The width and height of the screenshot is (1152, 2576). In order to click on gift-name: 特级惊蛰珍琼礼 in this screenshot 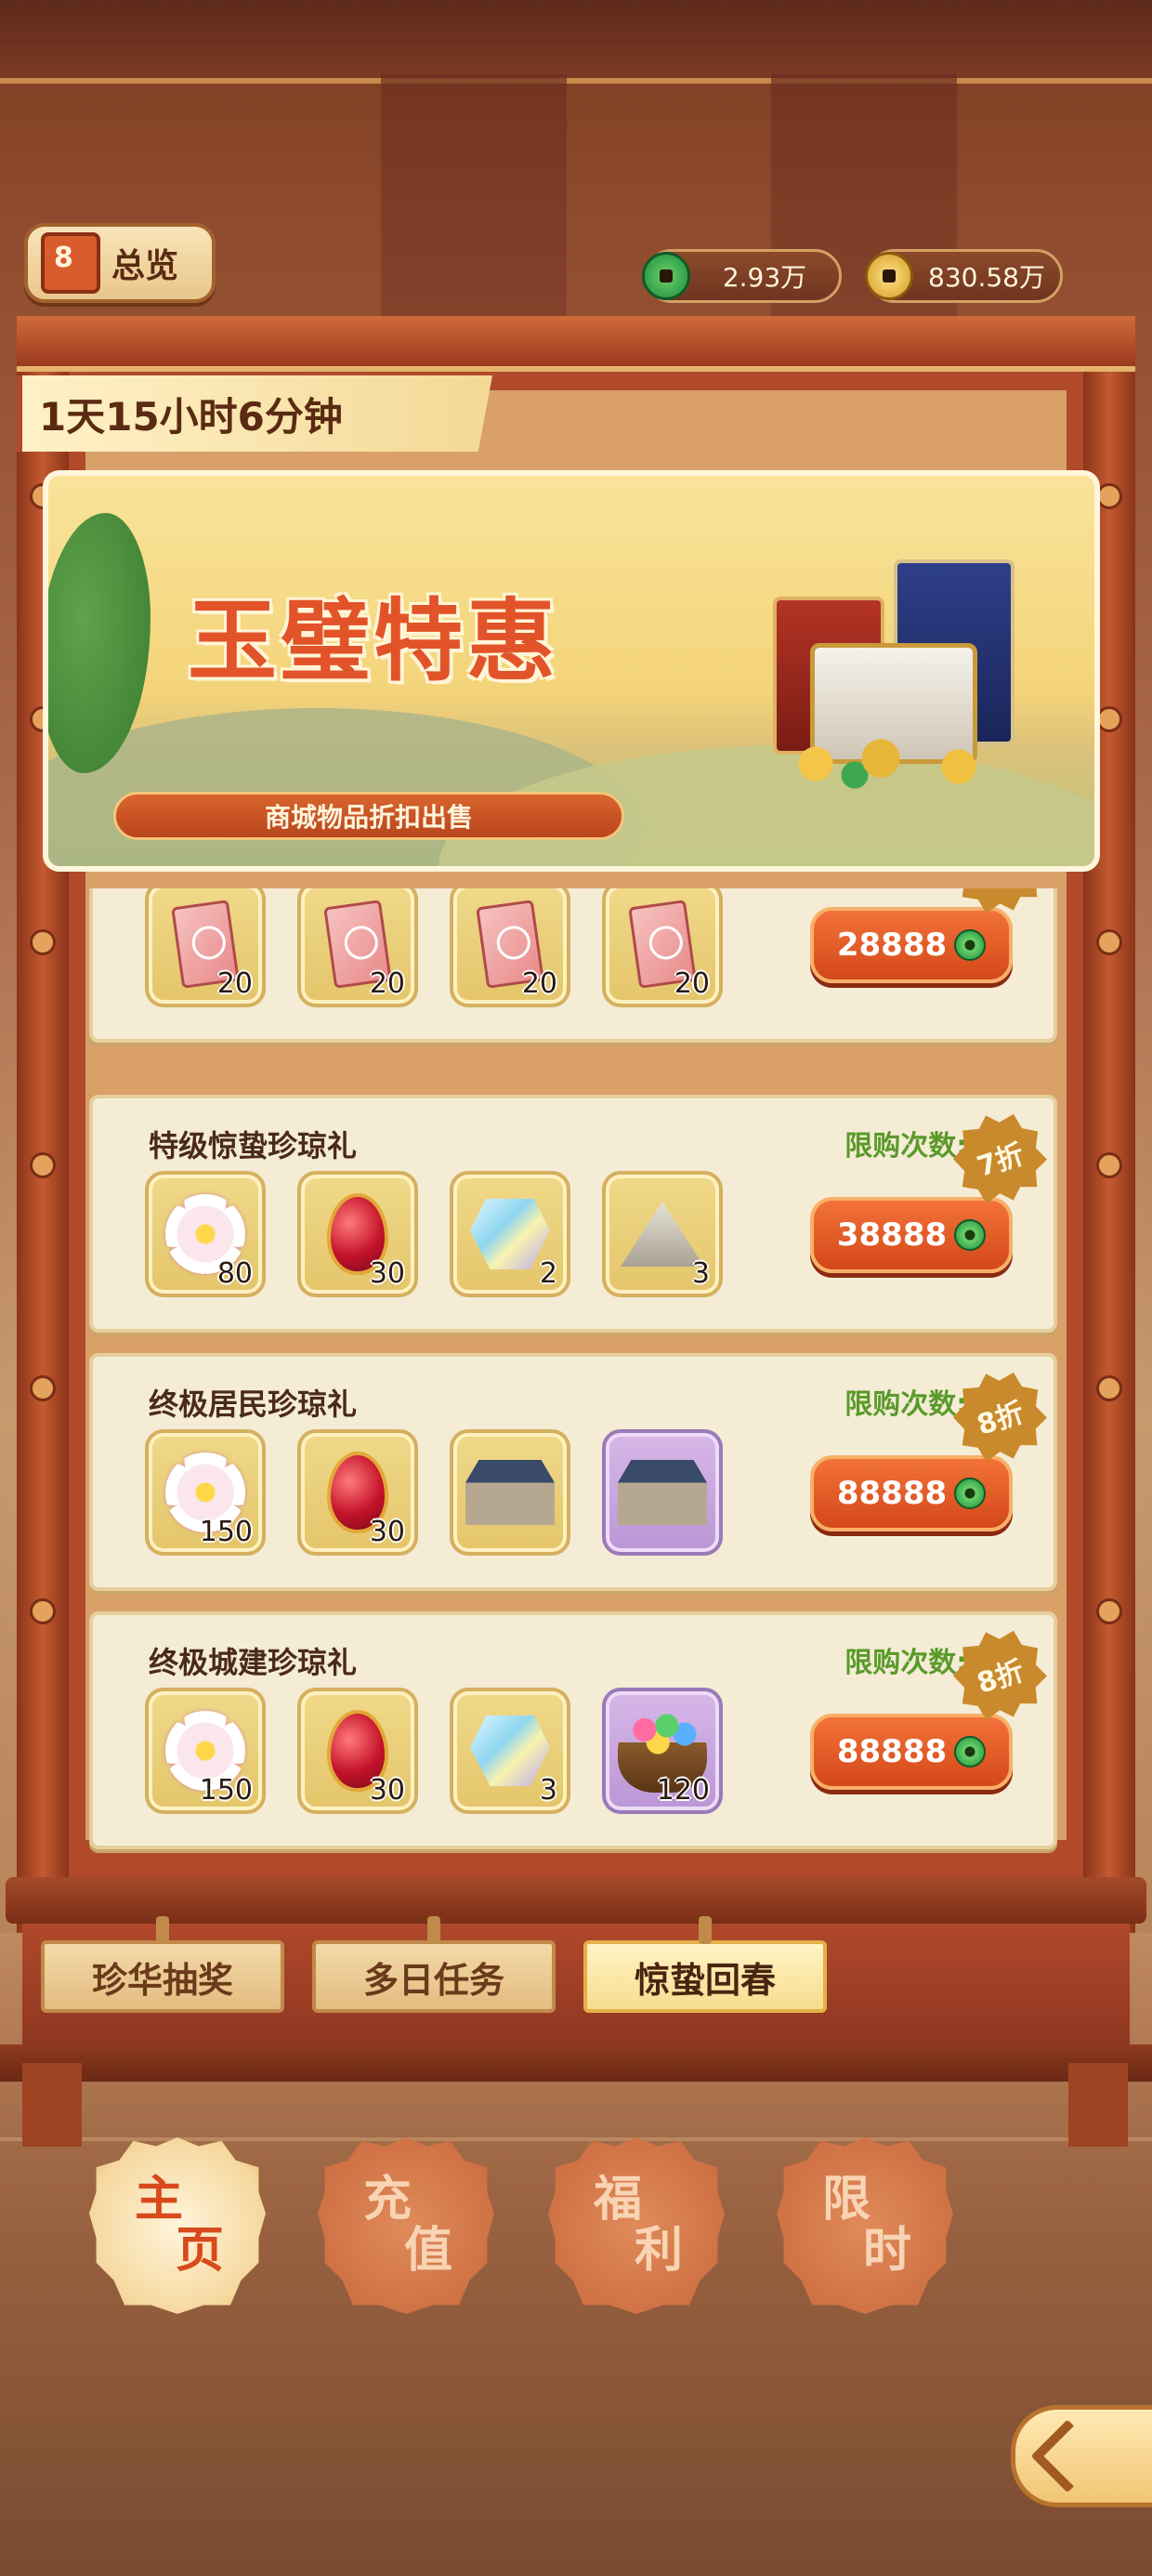, I will do `click(253, 1145)`.